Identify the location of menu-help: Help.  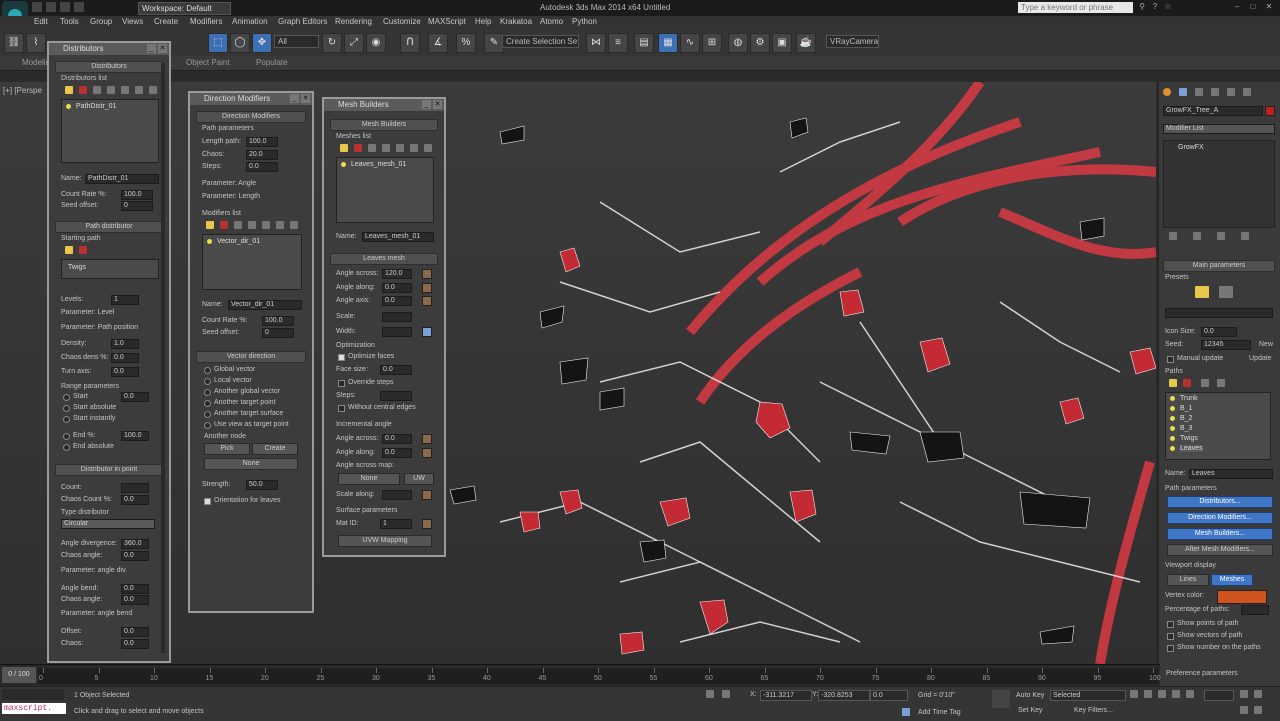
(483, 21).